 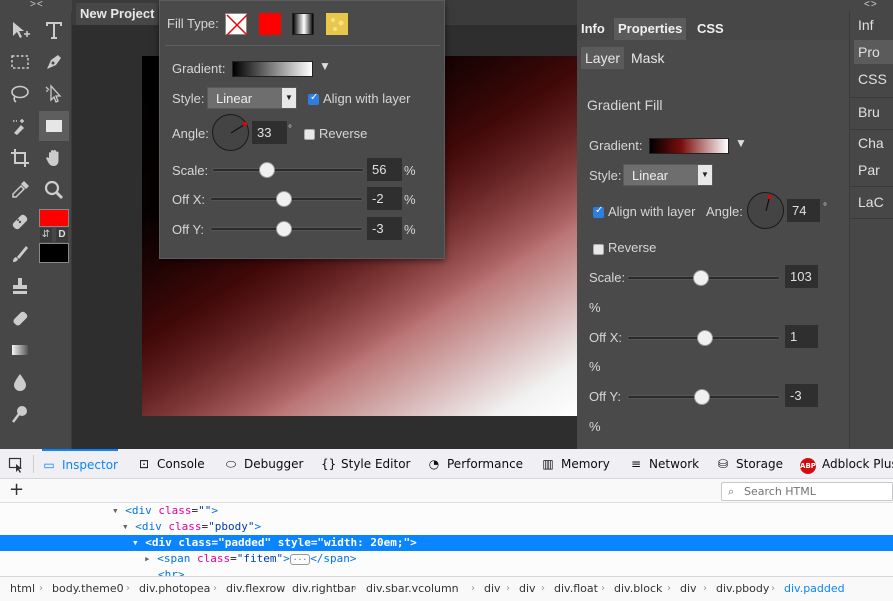 I want to click on search-html-input: ⌕ Search HTML, so click(x=807, y=491).